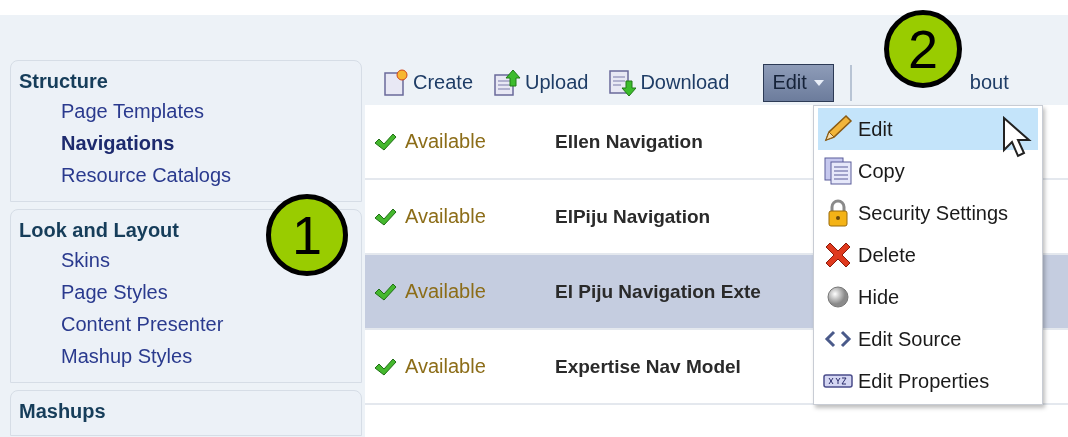  I want to click on sidebar-item: Navigations, so click(186, 143).